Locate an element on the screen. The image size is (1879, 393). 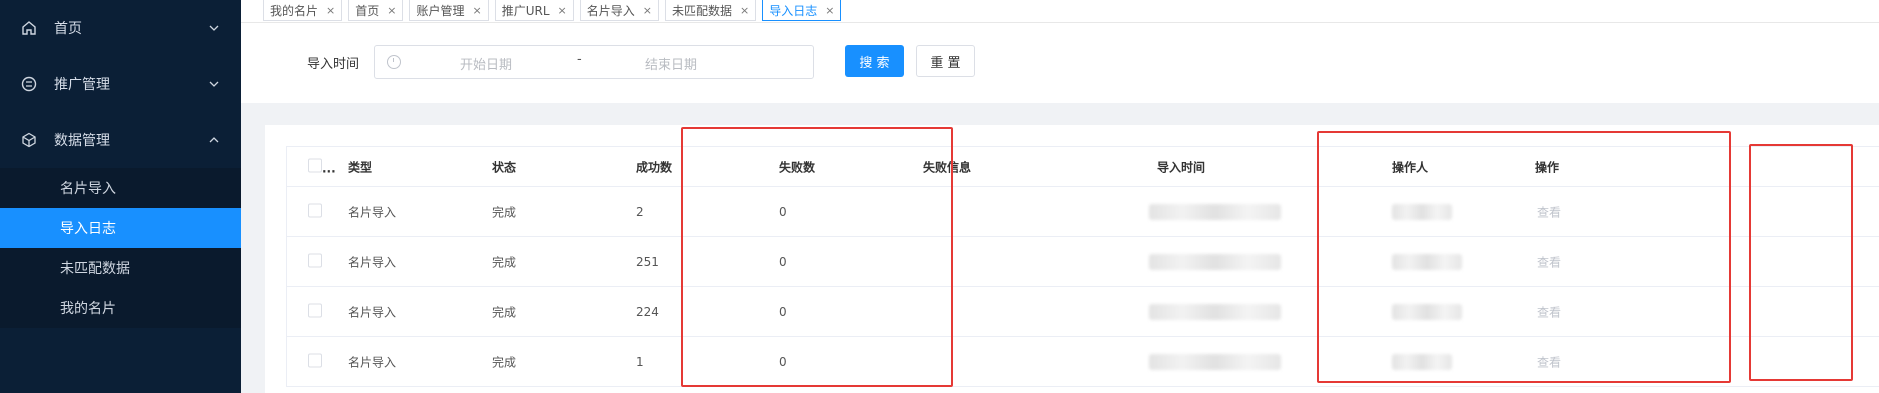
table-row: 名片导入 完成 251 0 查看 is located at coordinates (1083, 262).